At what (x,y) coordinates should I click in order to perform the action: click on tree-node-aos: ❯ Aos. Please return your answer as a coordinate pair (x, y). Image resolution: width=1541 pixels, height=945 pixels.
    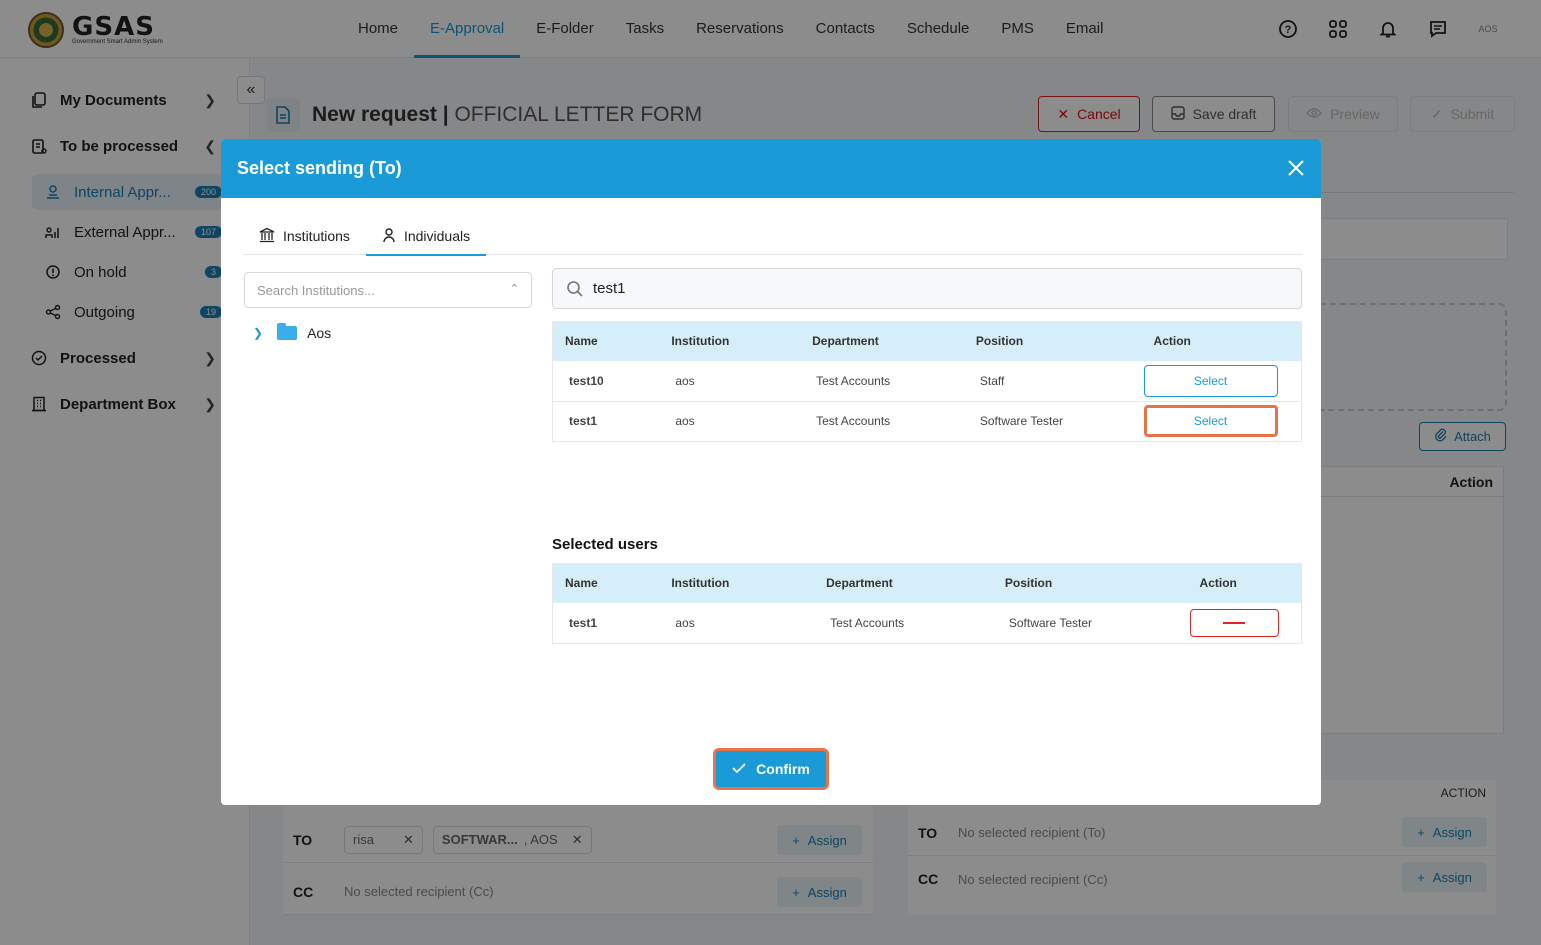
    Looking at the image, I should click on (292, 332).